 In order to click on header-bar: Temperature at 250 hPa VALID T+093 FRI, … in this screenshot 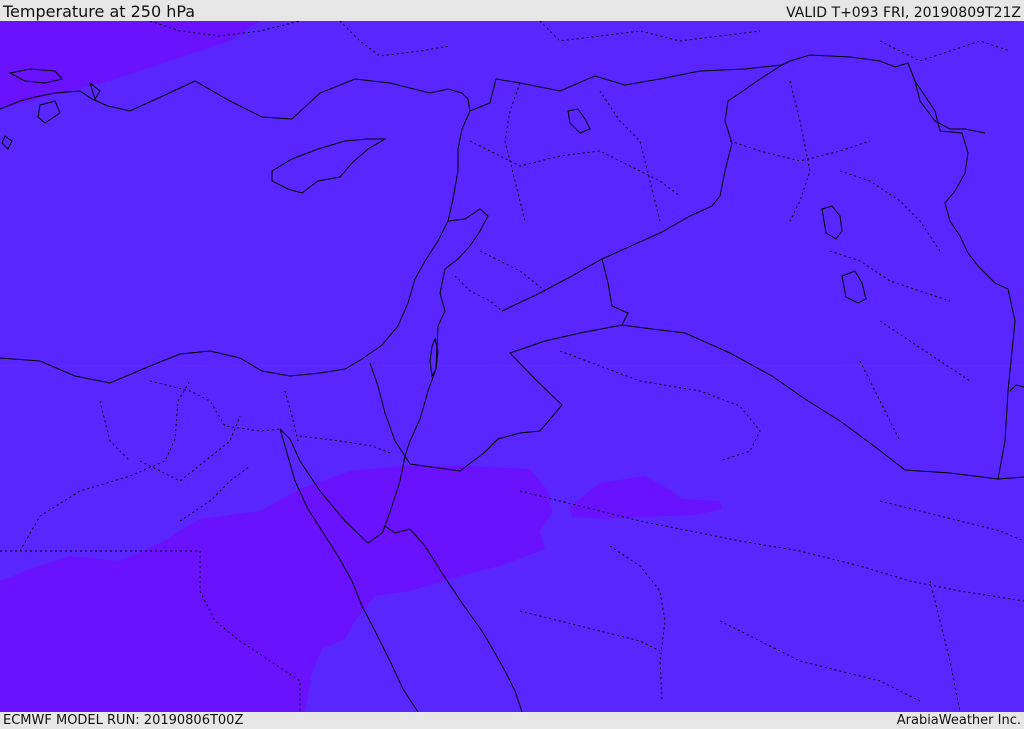, I will do `click(512, 10)`.